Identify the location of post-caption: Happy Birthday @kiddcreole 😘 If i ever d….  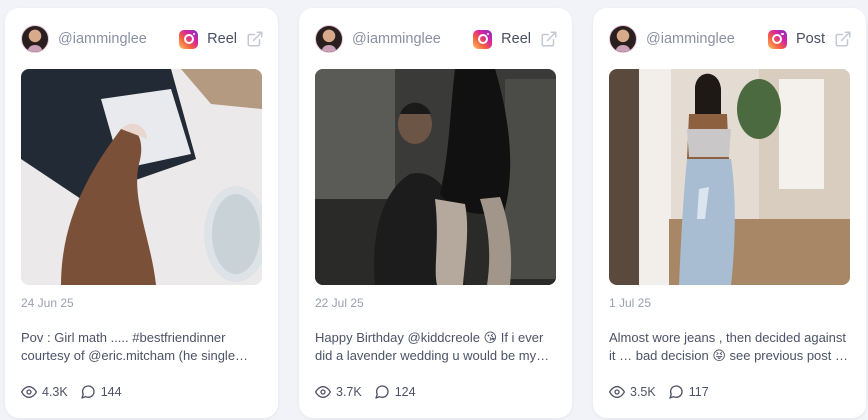
(432, 346).